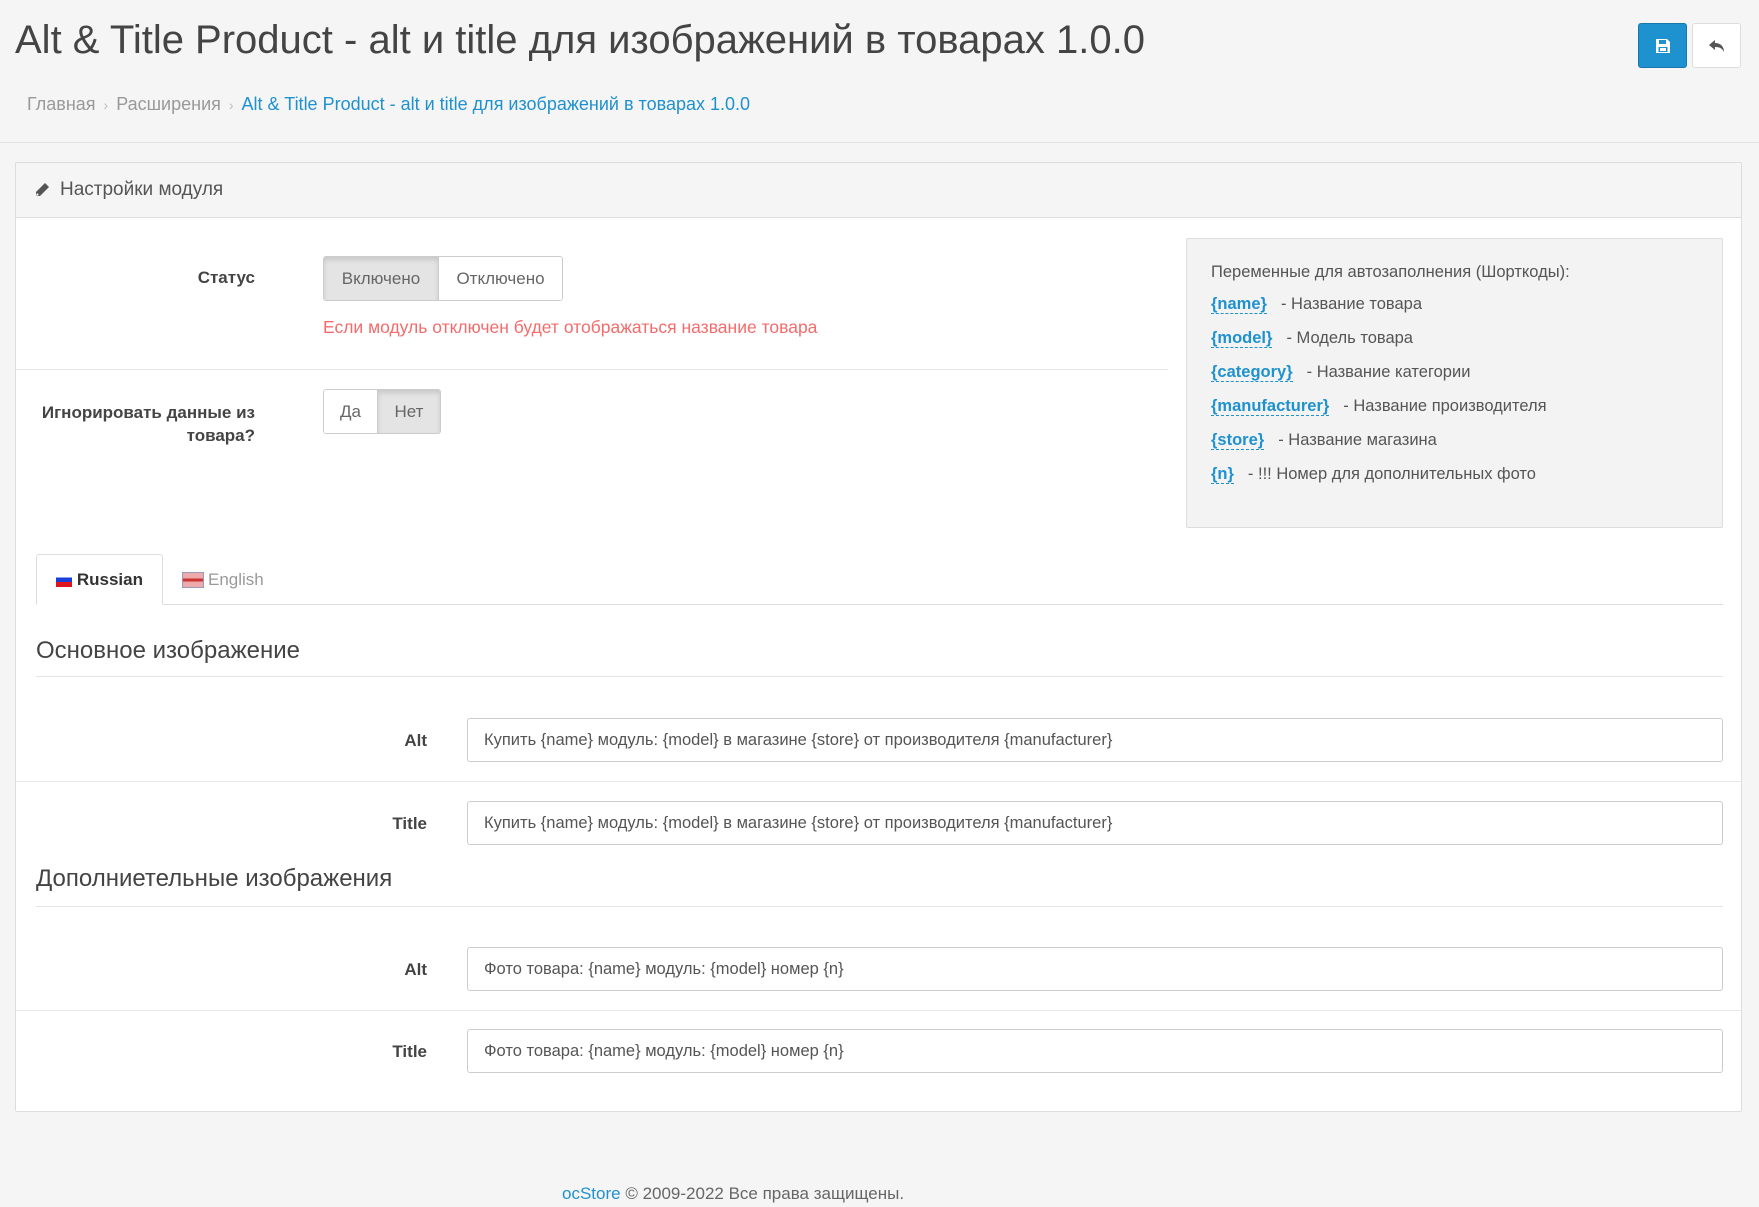 The width and height of the screenshot is (1759, 1207). I want to click on shortcode-item: {category} - Название категории, so click(1454, 380).